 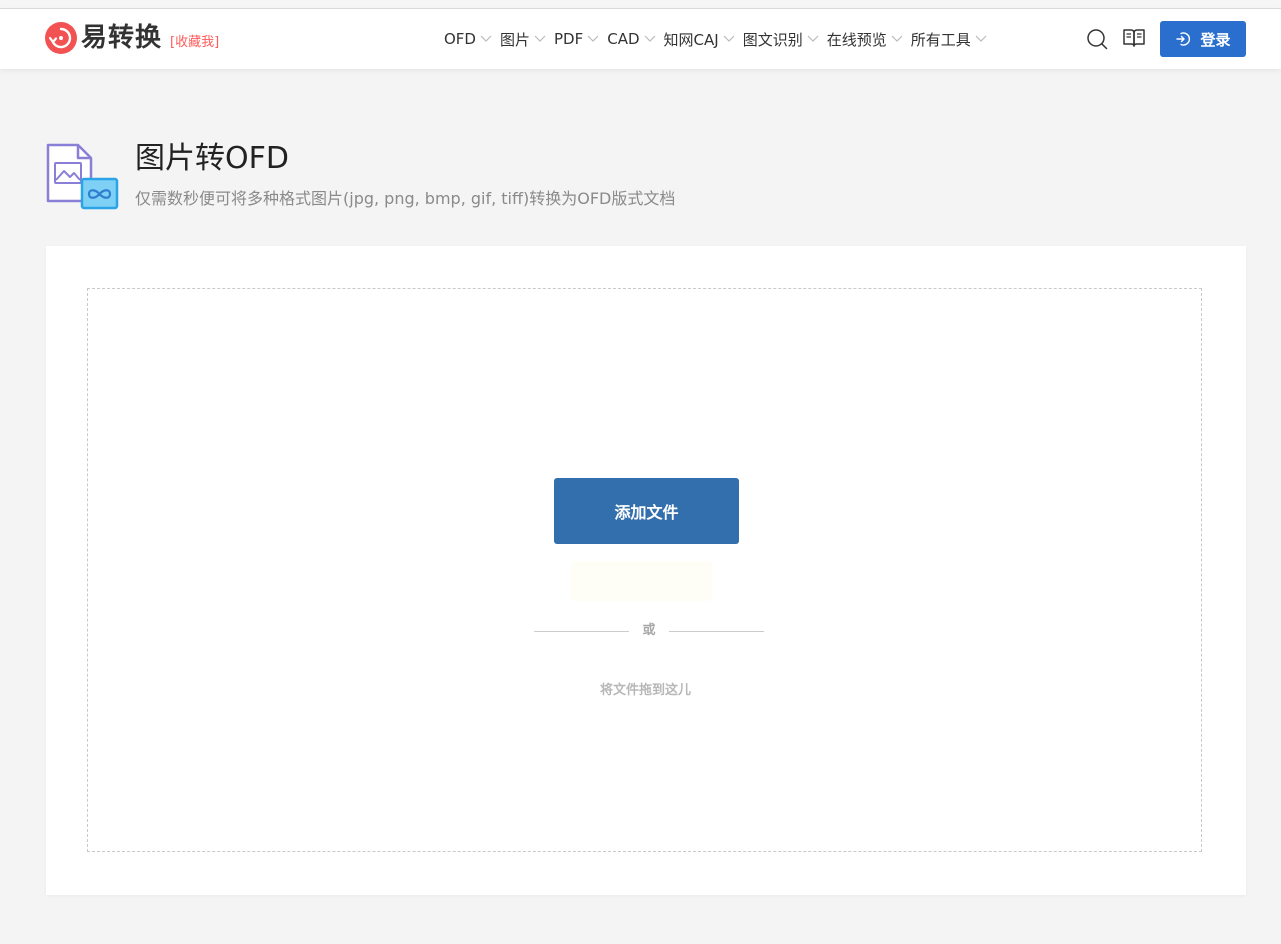 What do you see at coordinates (691, 39) in the screenshot?
I see `nav-item-label: 知网CAJ` at bounding box center [691, 39].